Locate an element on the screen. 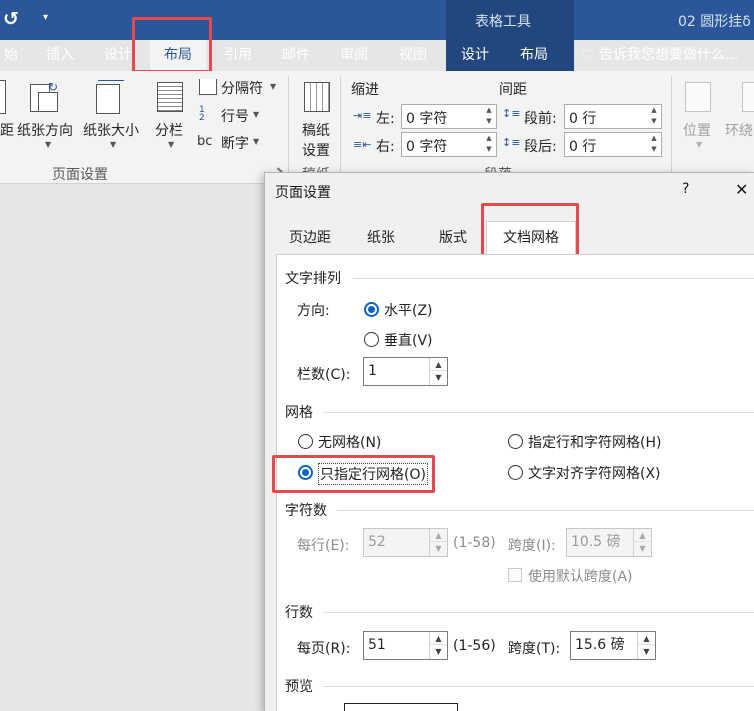 This screenshot has height=711, width=754. highlight-lines-only is located at coordinates (353, 474).